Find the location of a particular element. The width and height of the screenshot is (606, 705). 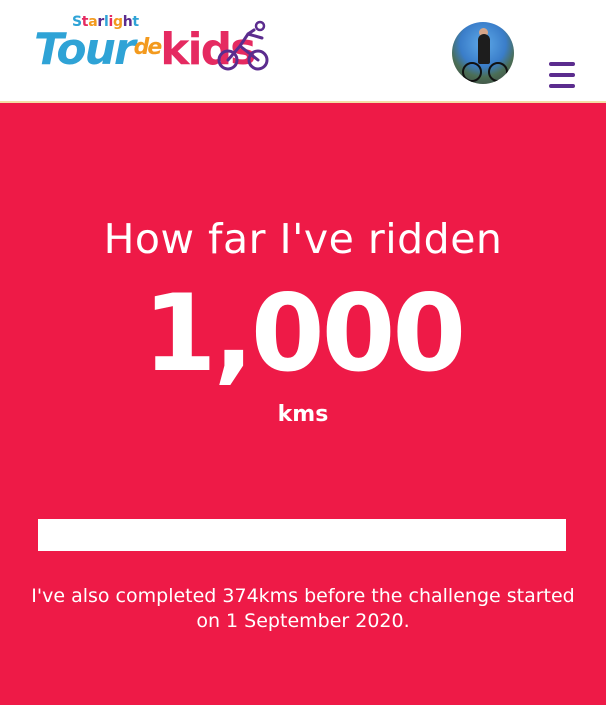

distance-value: 1,000 is located at coordinates (304, 333).